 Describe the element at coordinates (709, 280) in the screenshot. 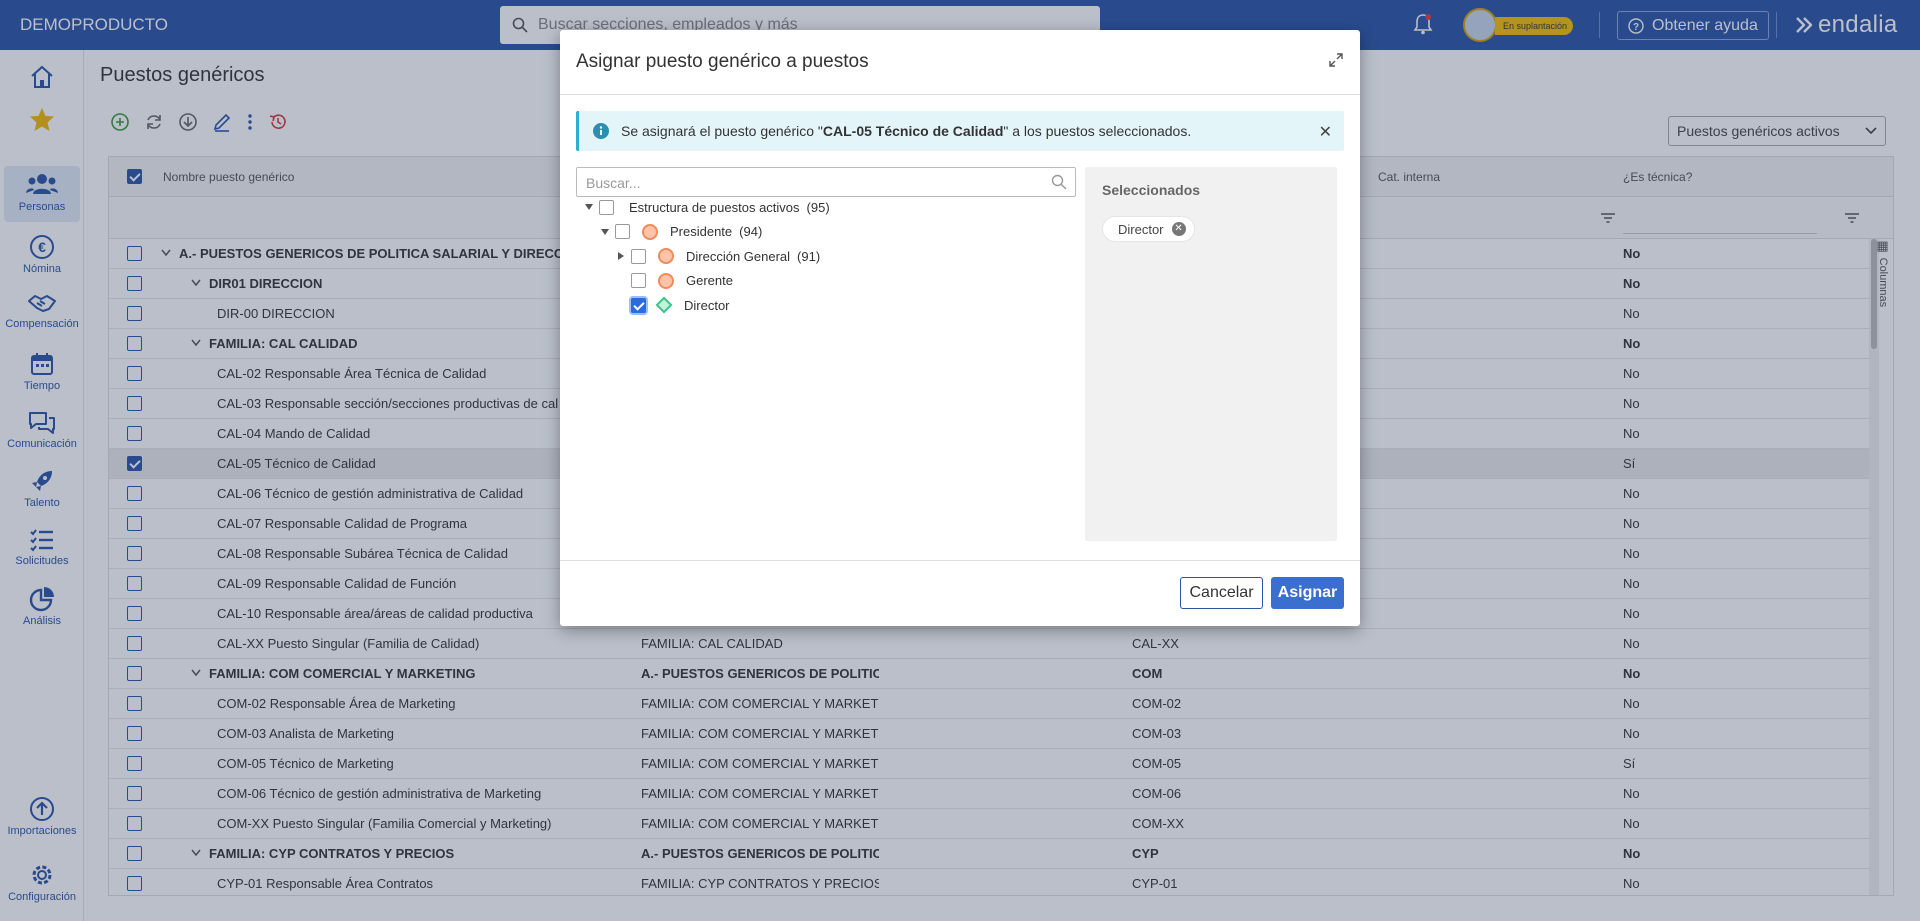

I see `tree-node-label: Gerente` at that location.